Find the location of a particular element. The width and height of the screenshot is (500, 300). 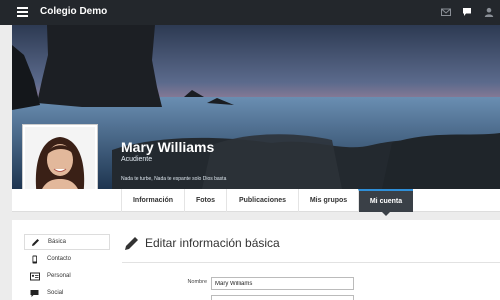

hamburger-menu-icon is located at coordinates (22, 12).